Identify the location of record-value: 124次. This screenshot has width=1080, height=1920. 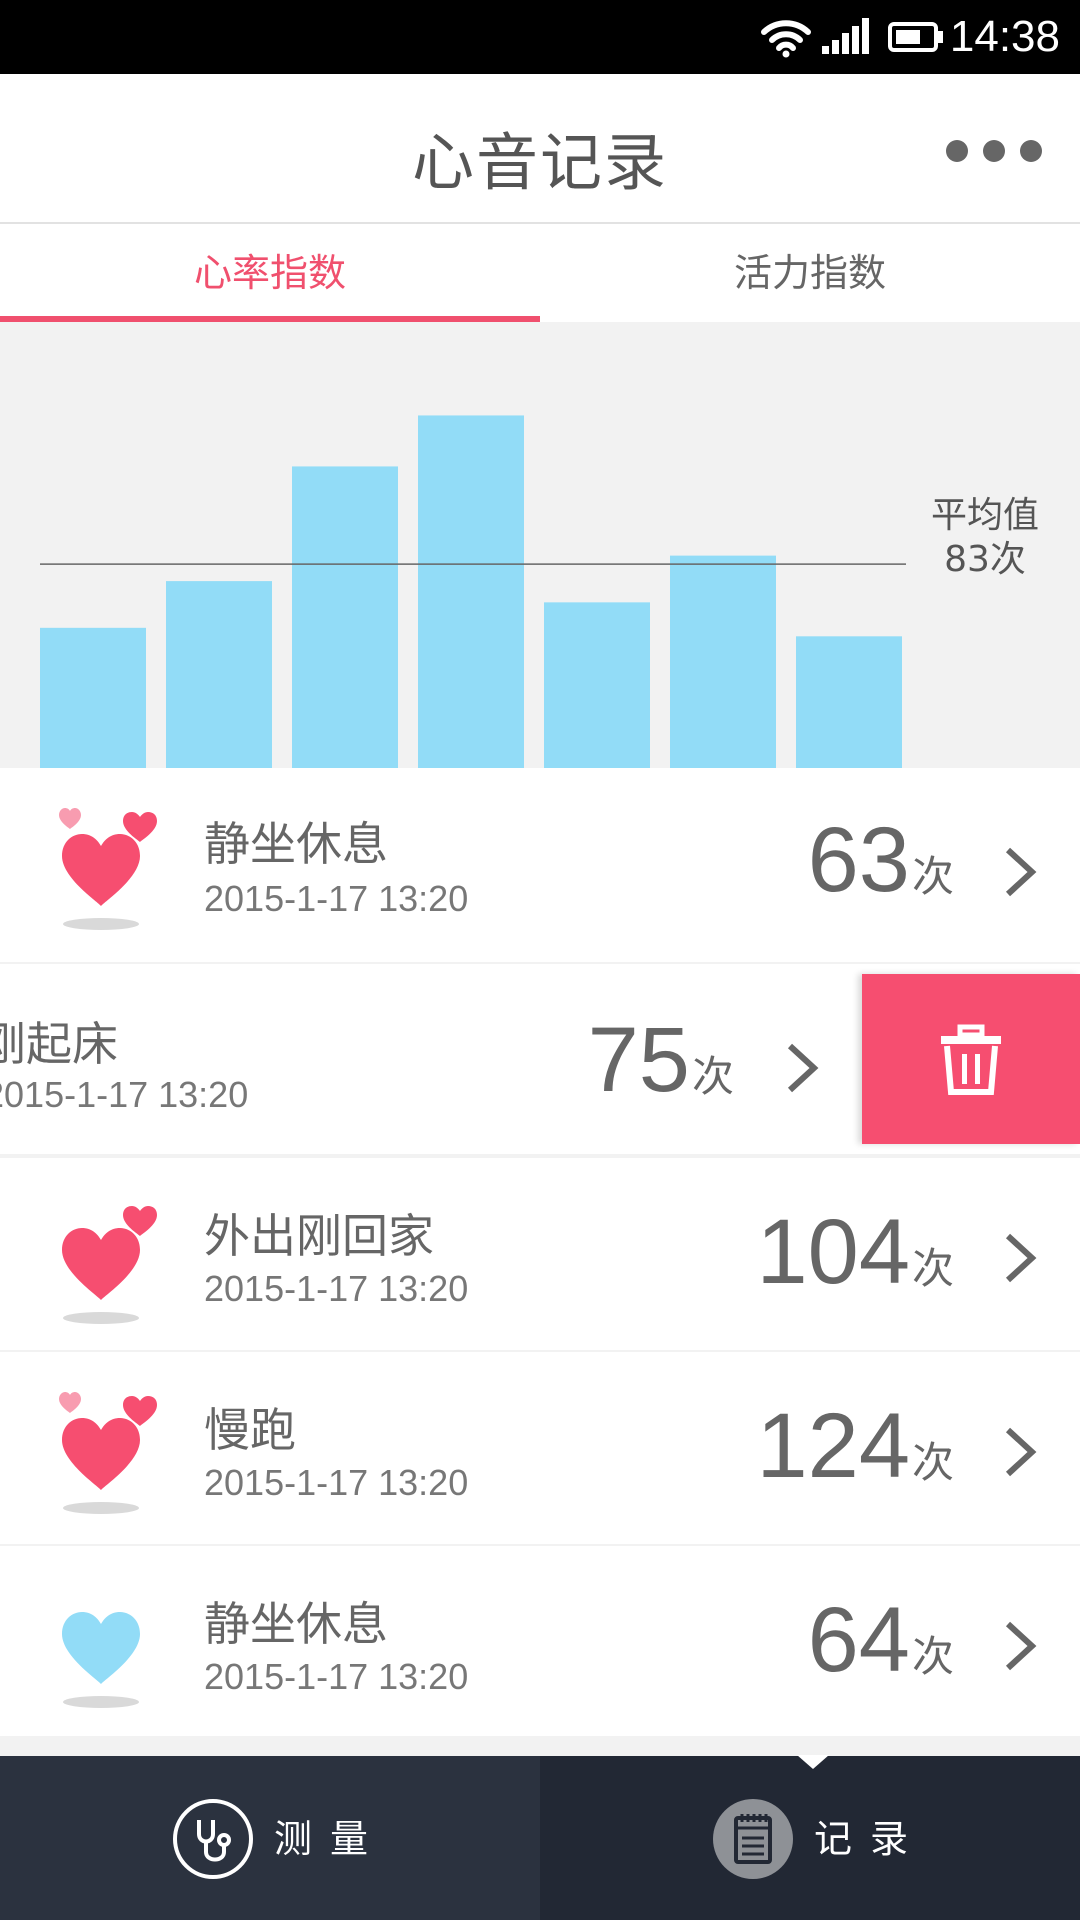
(855, 1446).